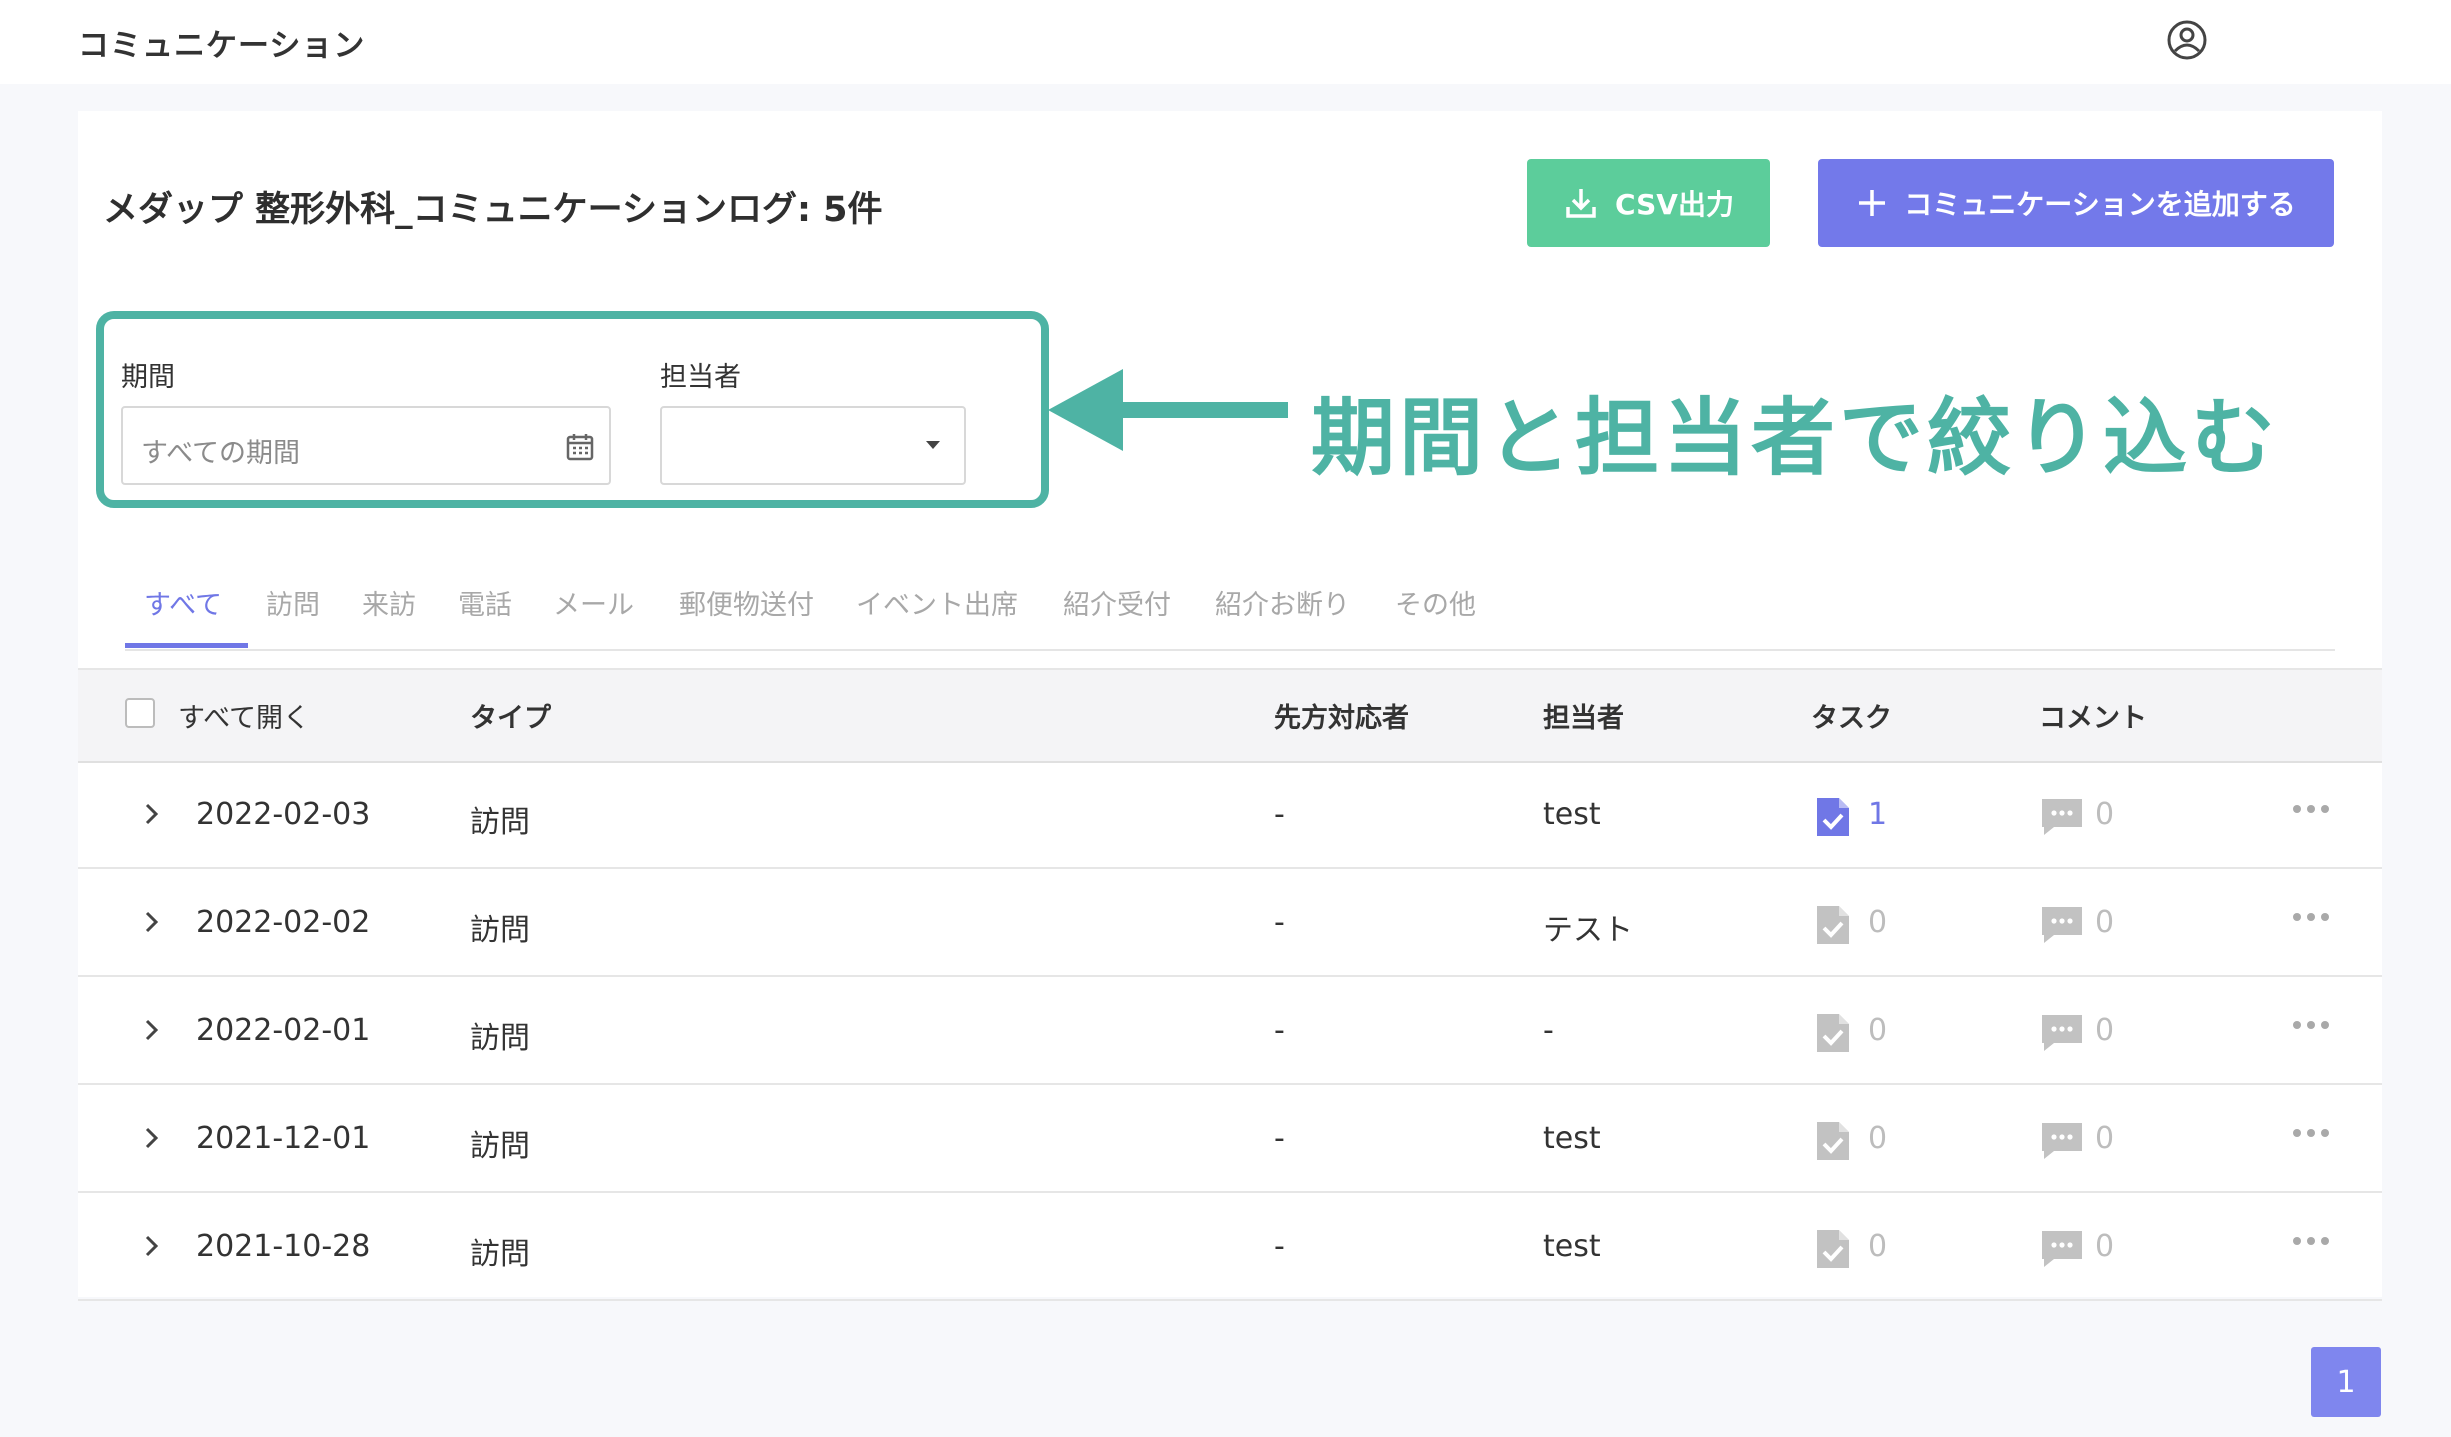 The height and width of the screenshot is (1437, 2451). I want to click on tab-visit: 訪問, so click(293, 602).